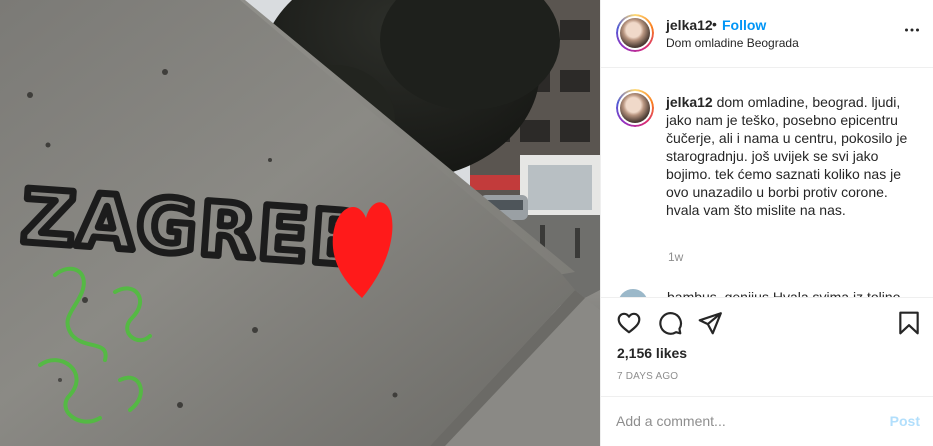  Describe the element at coordinates (732, 43) in the screenshot. I see `location-link: Dom omladine Beograda` at that location.